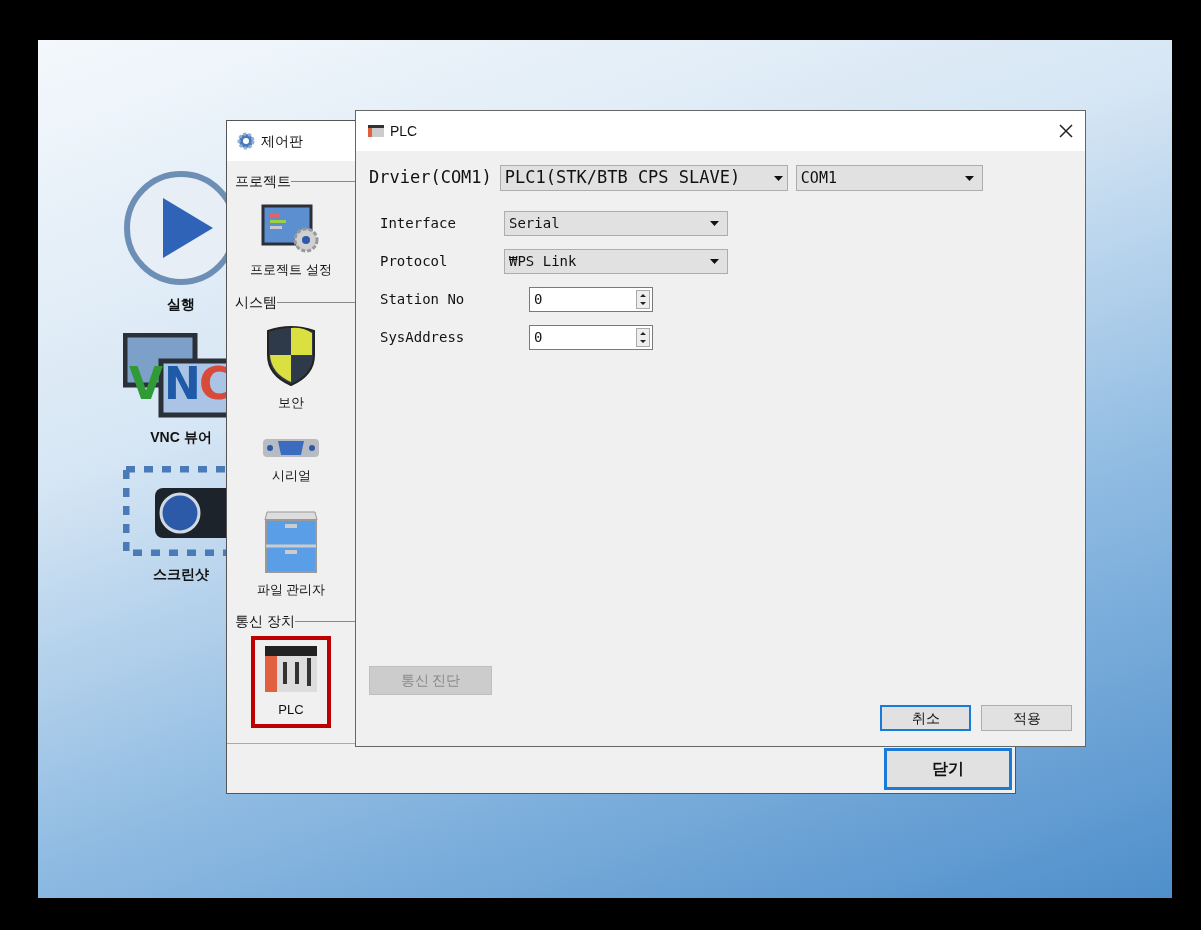 Image resolution: width=1201 pixels, height=930 pixels. Describe the element at coordinates (256, 302) in the screenshot. I see `section-heading: 시스템` at that location.